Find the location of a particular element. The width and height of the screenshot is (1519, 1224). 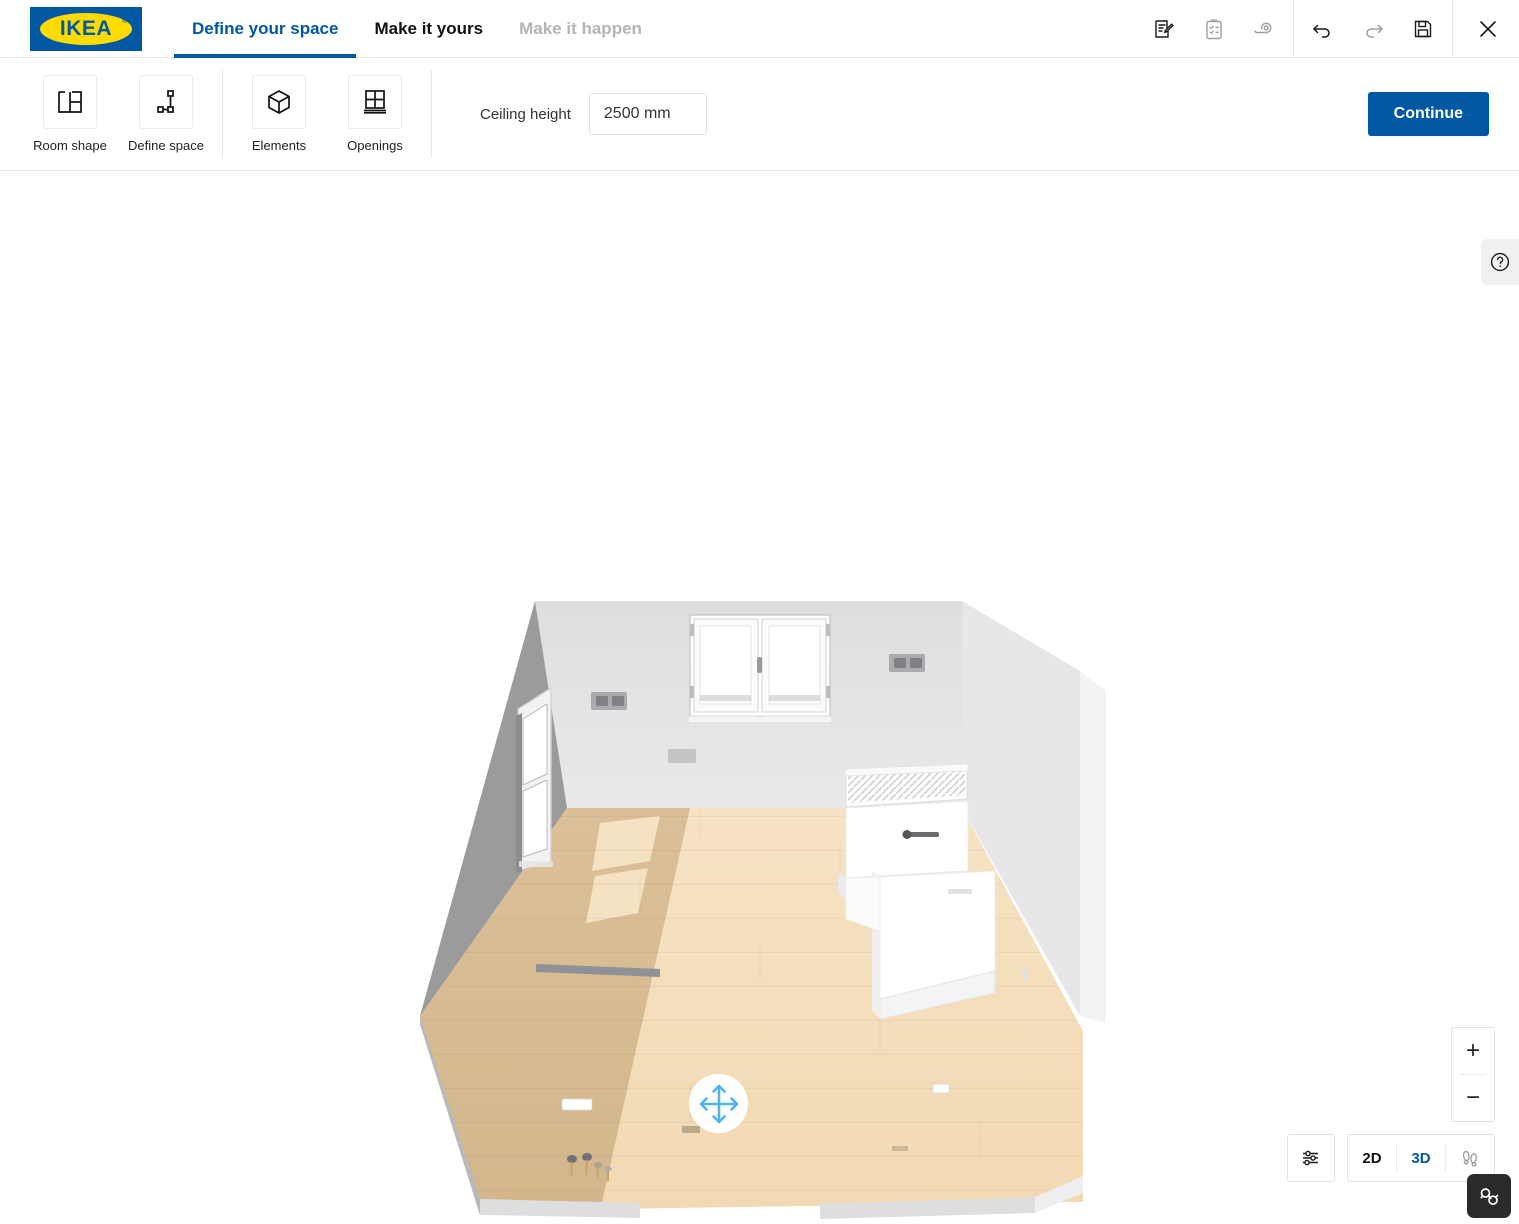

tab-make-it-happen: Make it happen is located at coordinates (580, 29).